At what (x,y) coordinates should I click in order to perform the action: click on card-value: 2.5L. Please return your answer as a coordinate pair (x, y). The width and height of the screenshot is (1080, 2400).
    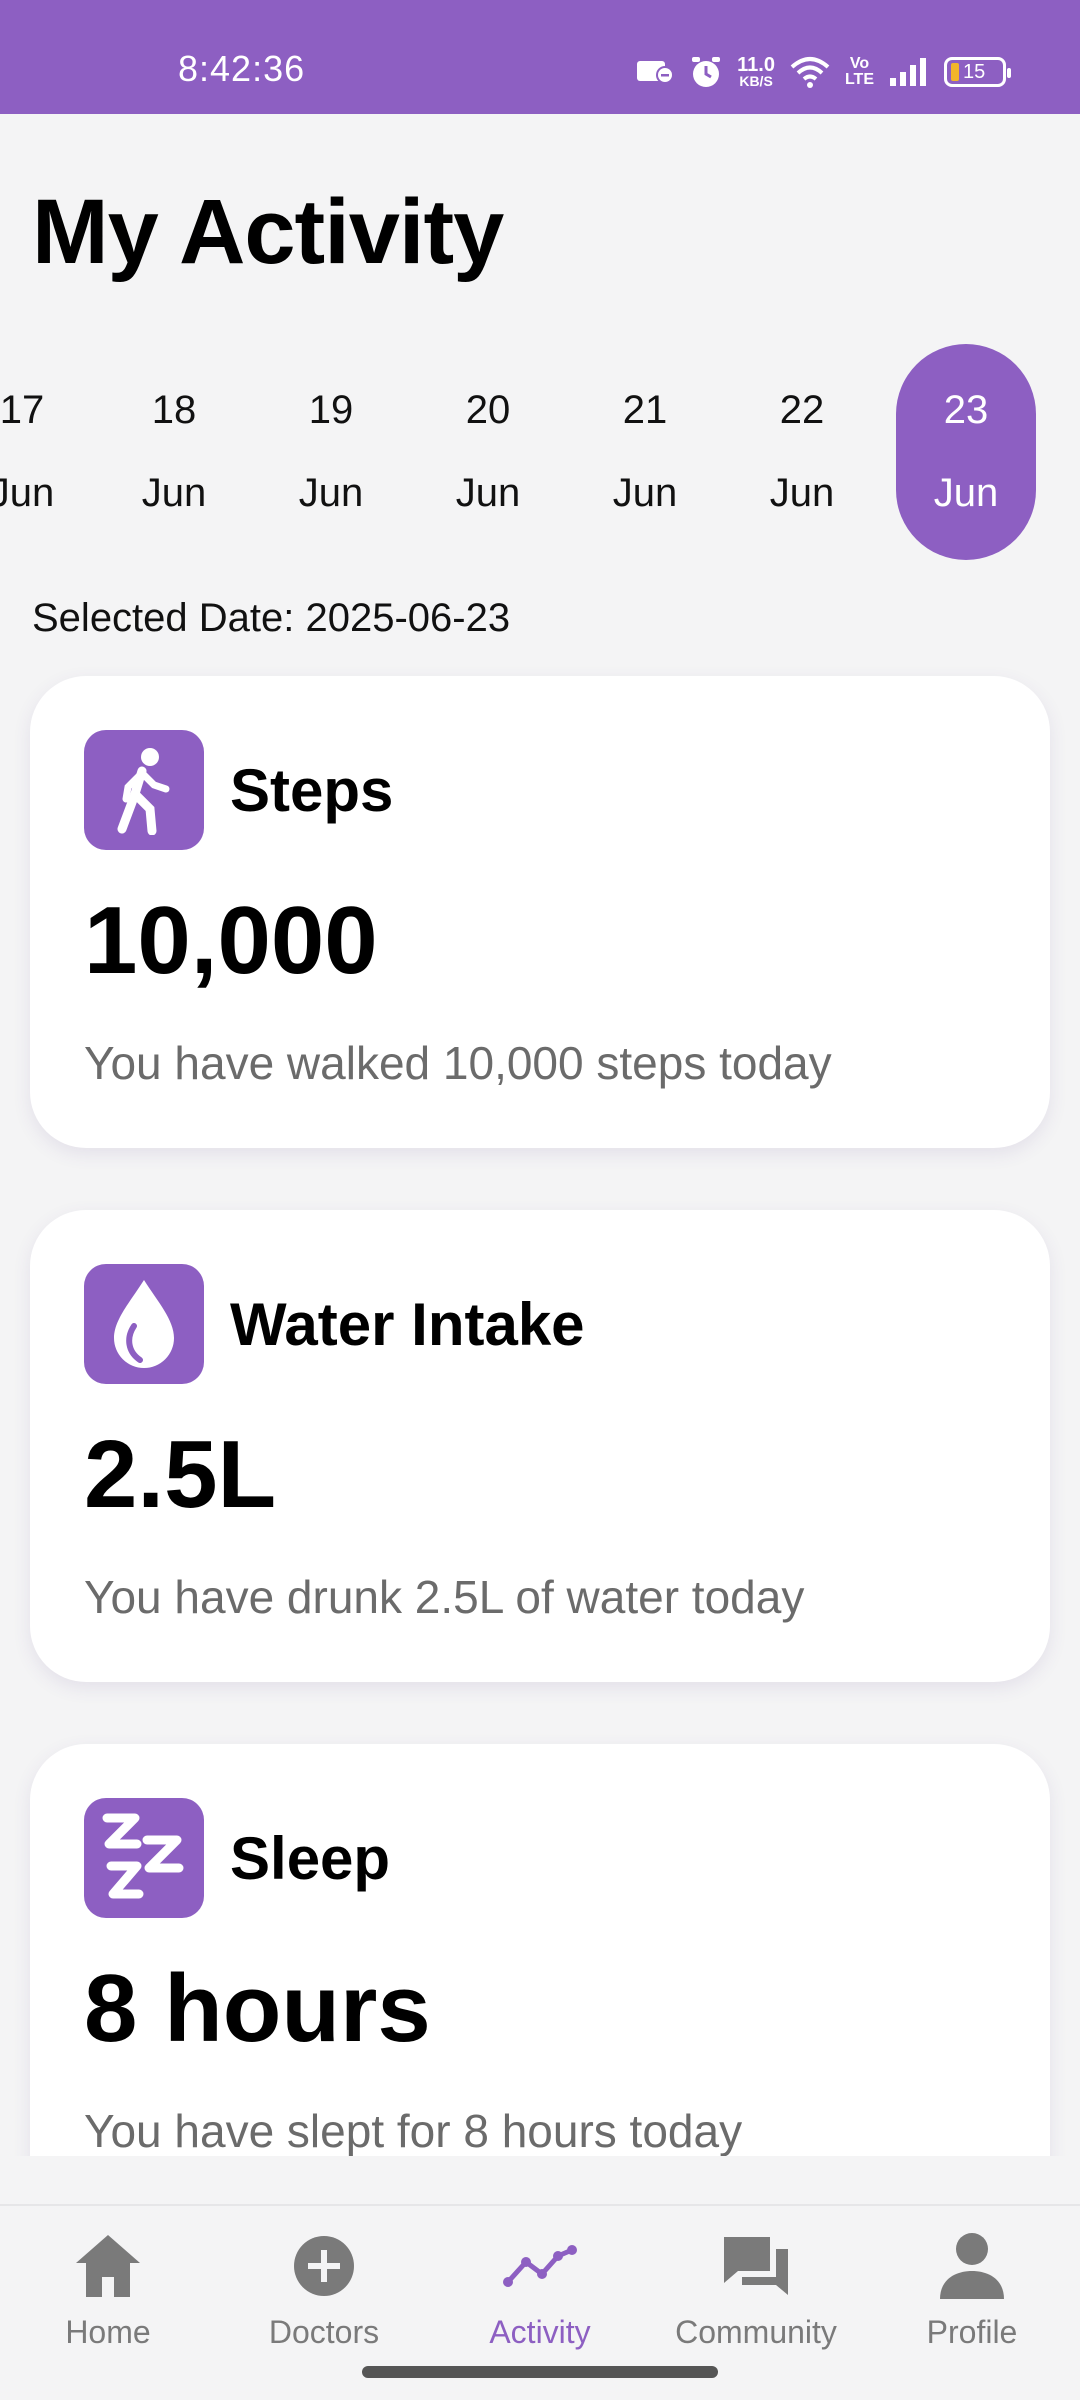
    Looking at the image, I should click on (180, 1474).